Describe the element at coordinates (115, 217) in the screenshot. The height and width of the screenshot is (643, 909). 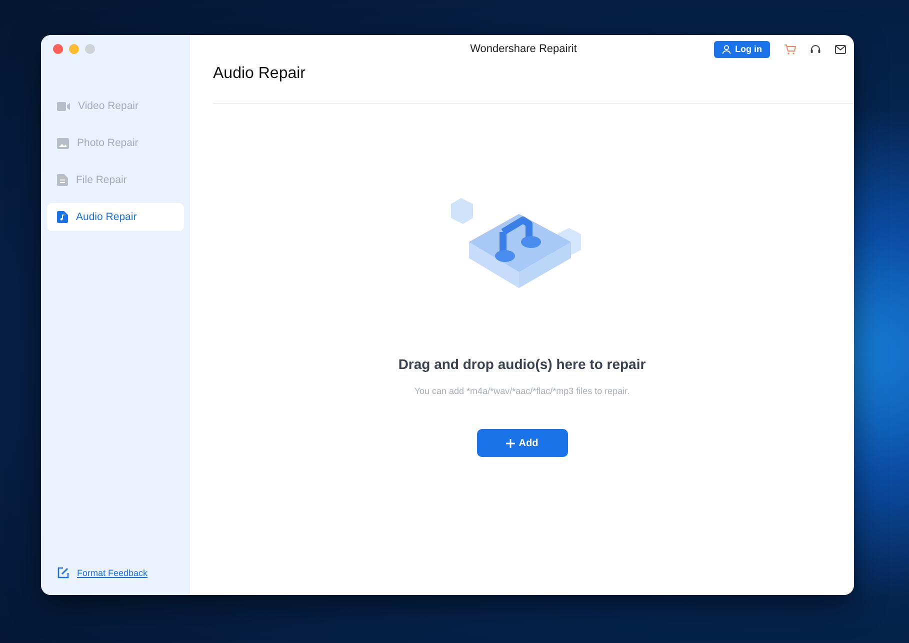
I see `sidebar-item: Audio Repair` at that location.